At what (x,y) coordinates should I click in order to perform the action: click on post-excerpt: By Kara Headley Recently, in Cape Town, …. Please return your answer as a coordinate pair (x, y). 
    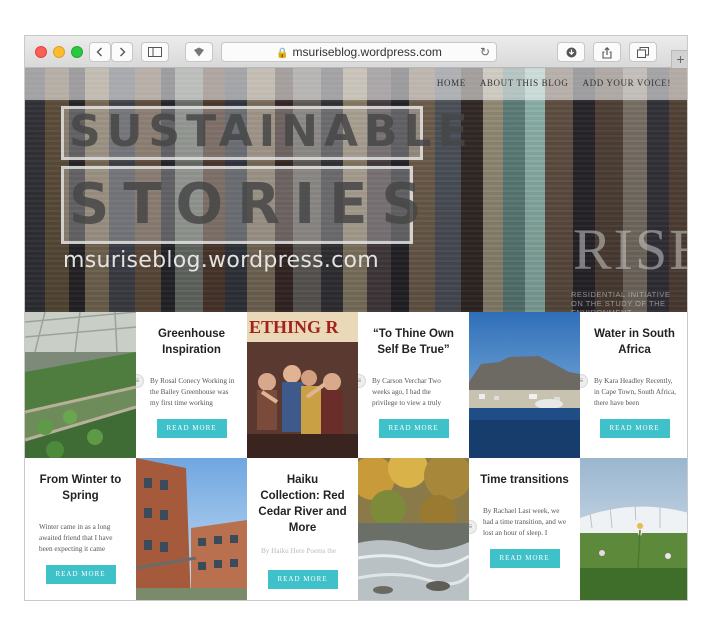
    Looking at the image, I should click on (635, 392).